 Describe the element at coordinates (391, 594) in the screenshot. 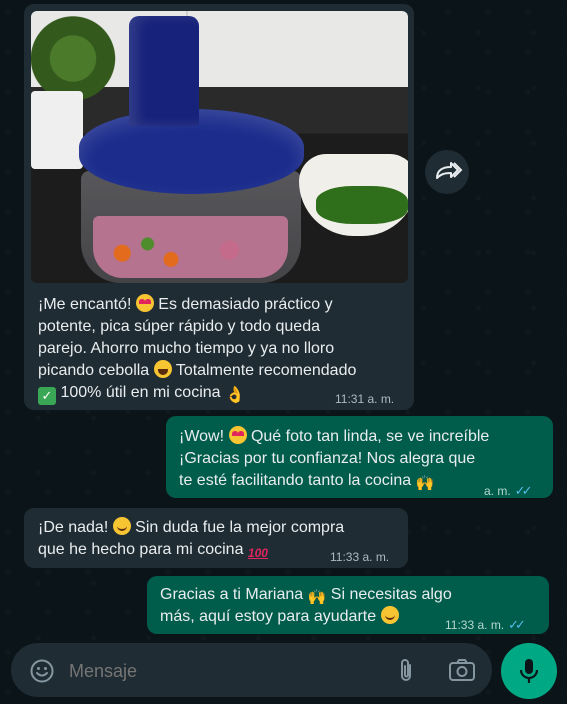

I see `message-line: Si necesitas algo` at that location.